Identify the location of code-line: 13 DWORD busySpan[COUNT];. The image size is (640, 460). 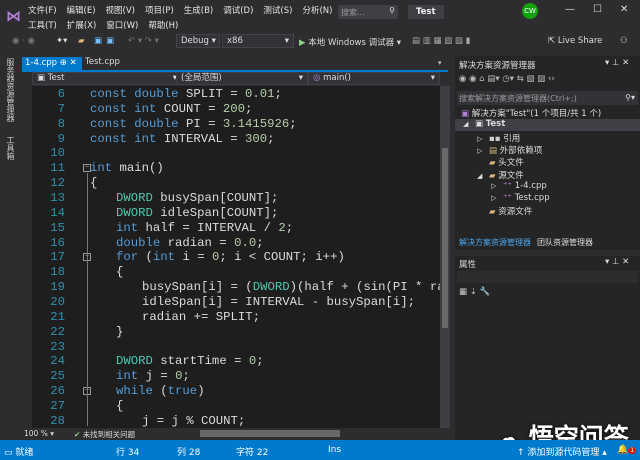
(236, 198).